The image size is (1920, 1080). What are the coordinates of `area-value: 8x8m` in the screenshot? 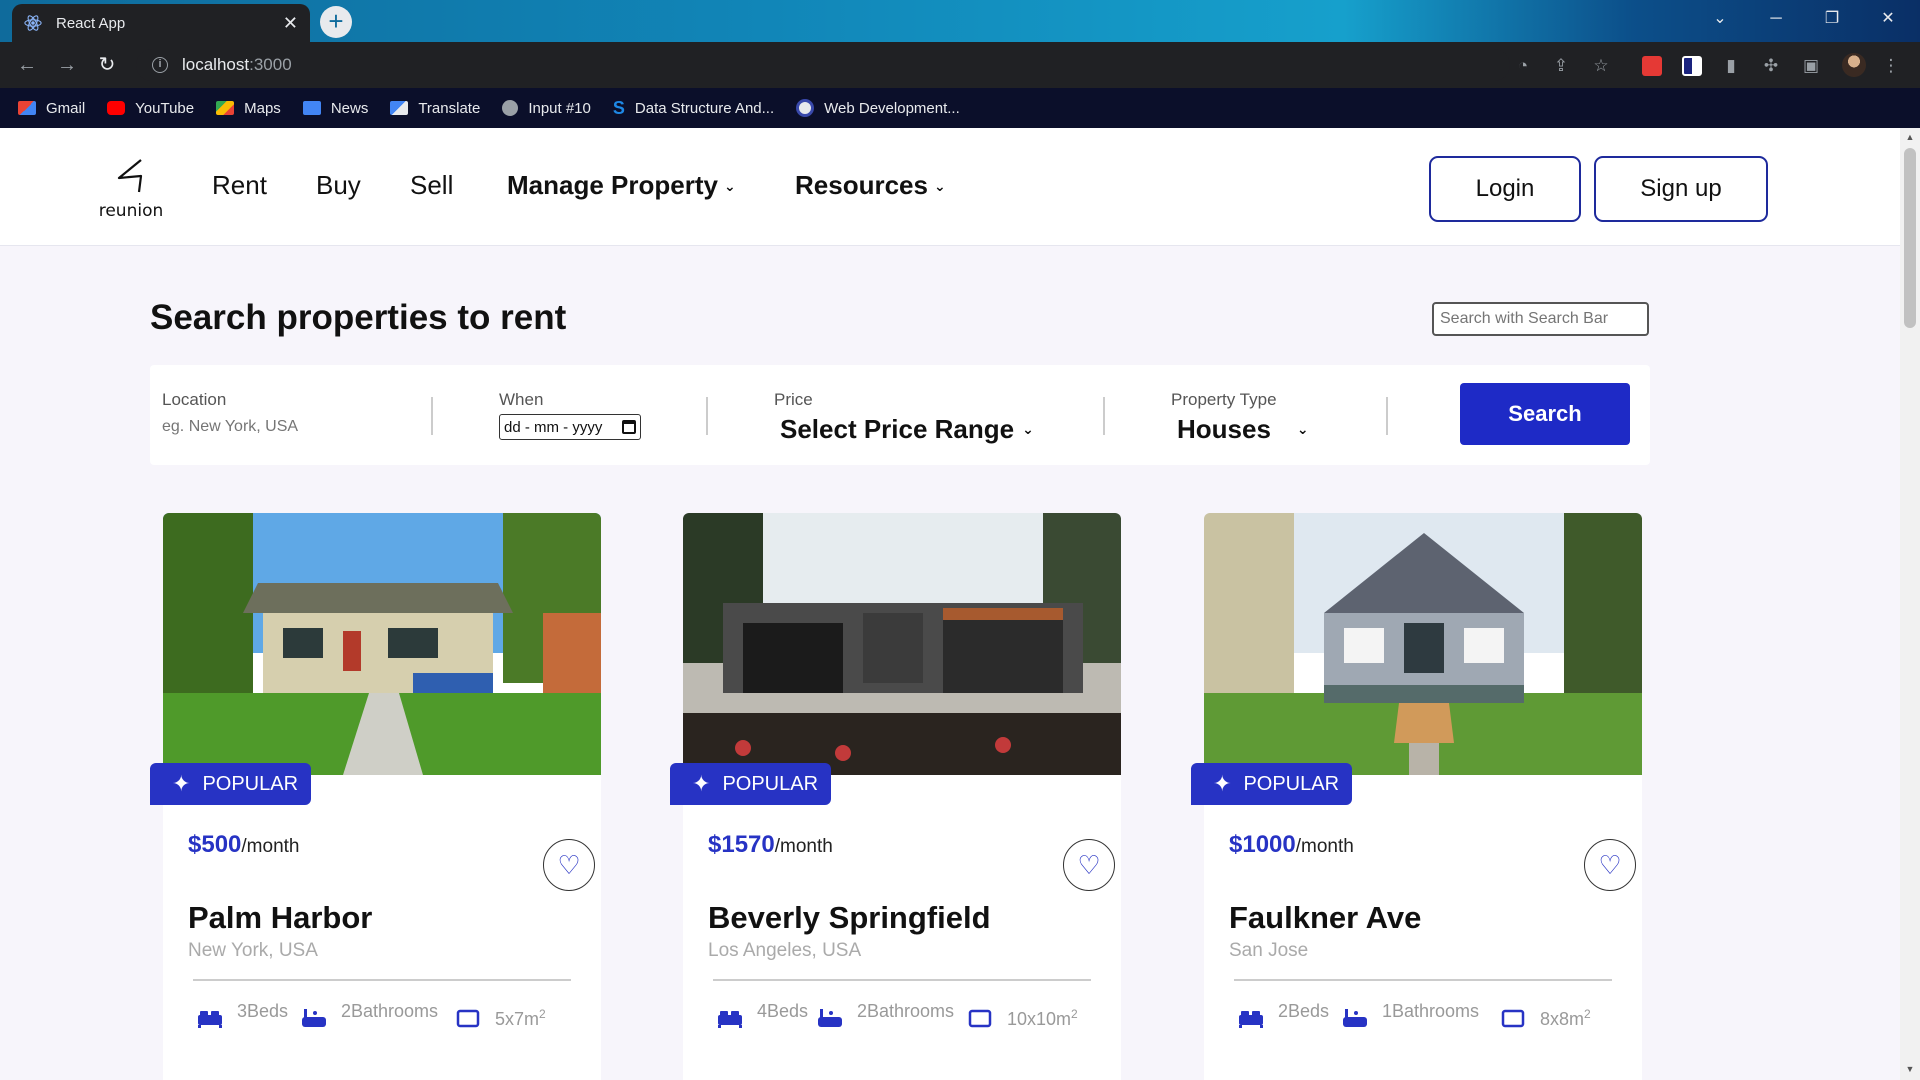 It's located at (1562, 1019).